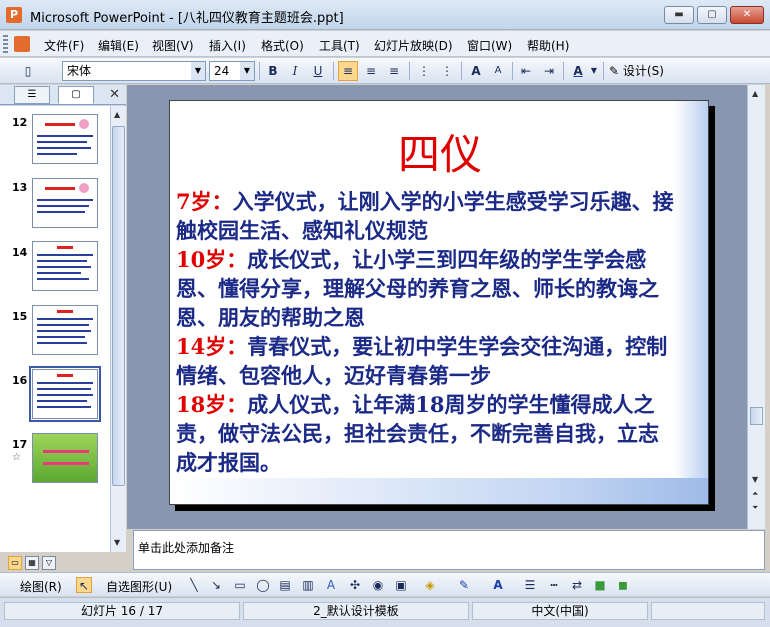 The image size is (770, 627). What do you see at coordinates (413, 45) in the screenshot?
I see `menu-slideshow: 幻灯片放映(D)` at bounding box center [413, 45].